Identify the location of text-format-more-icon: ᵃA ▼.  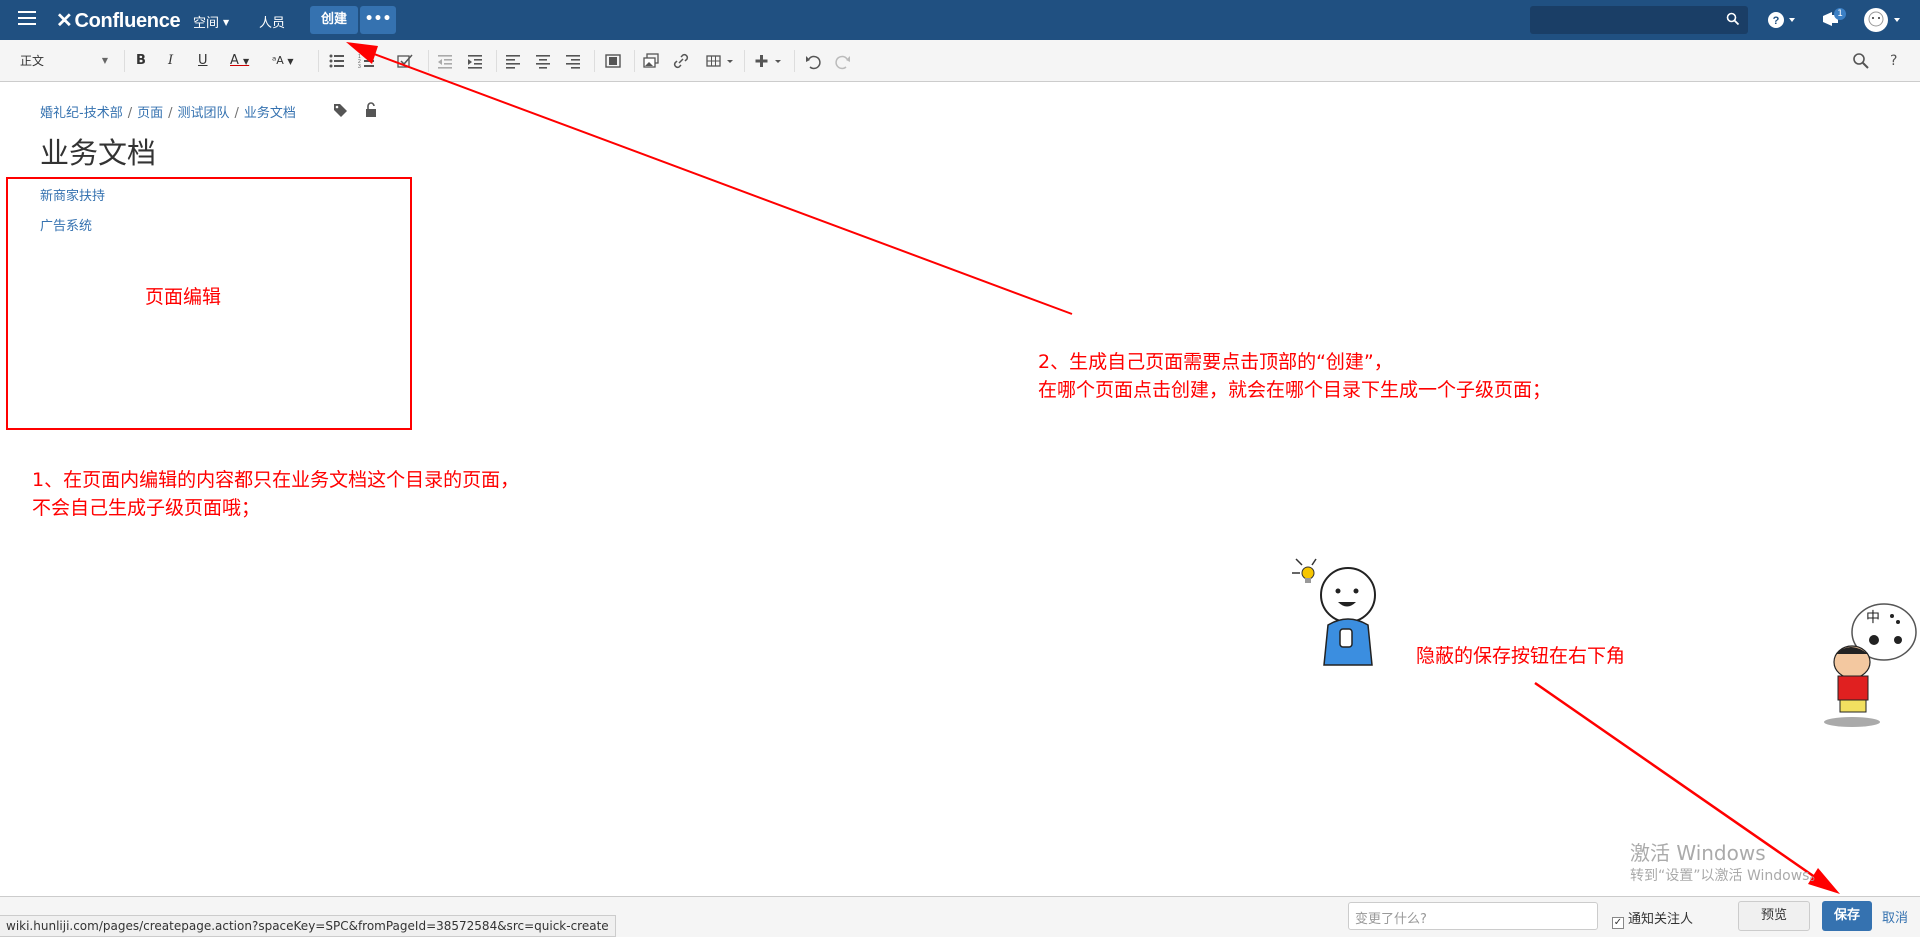
(283, 61).